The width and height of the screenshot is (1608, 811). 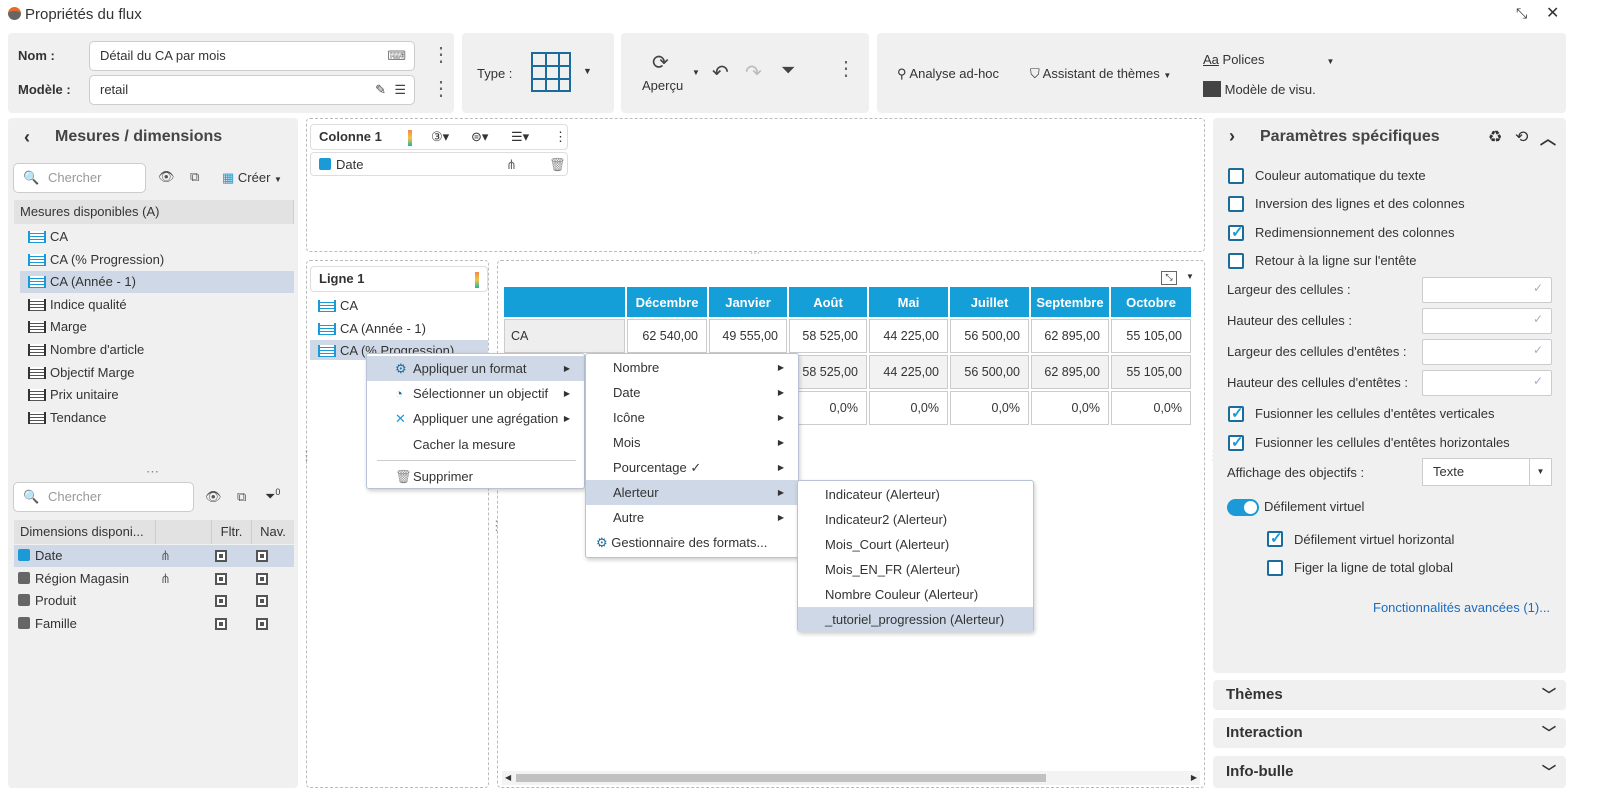 I want to click on measure-item: Tendance, so click(x=157, y=418).